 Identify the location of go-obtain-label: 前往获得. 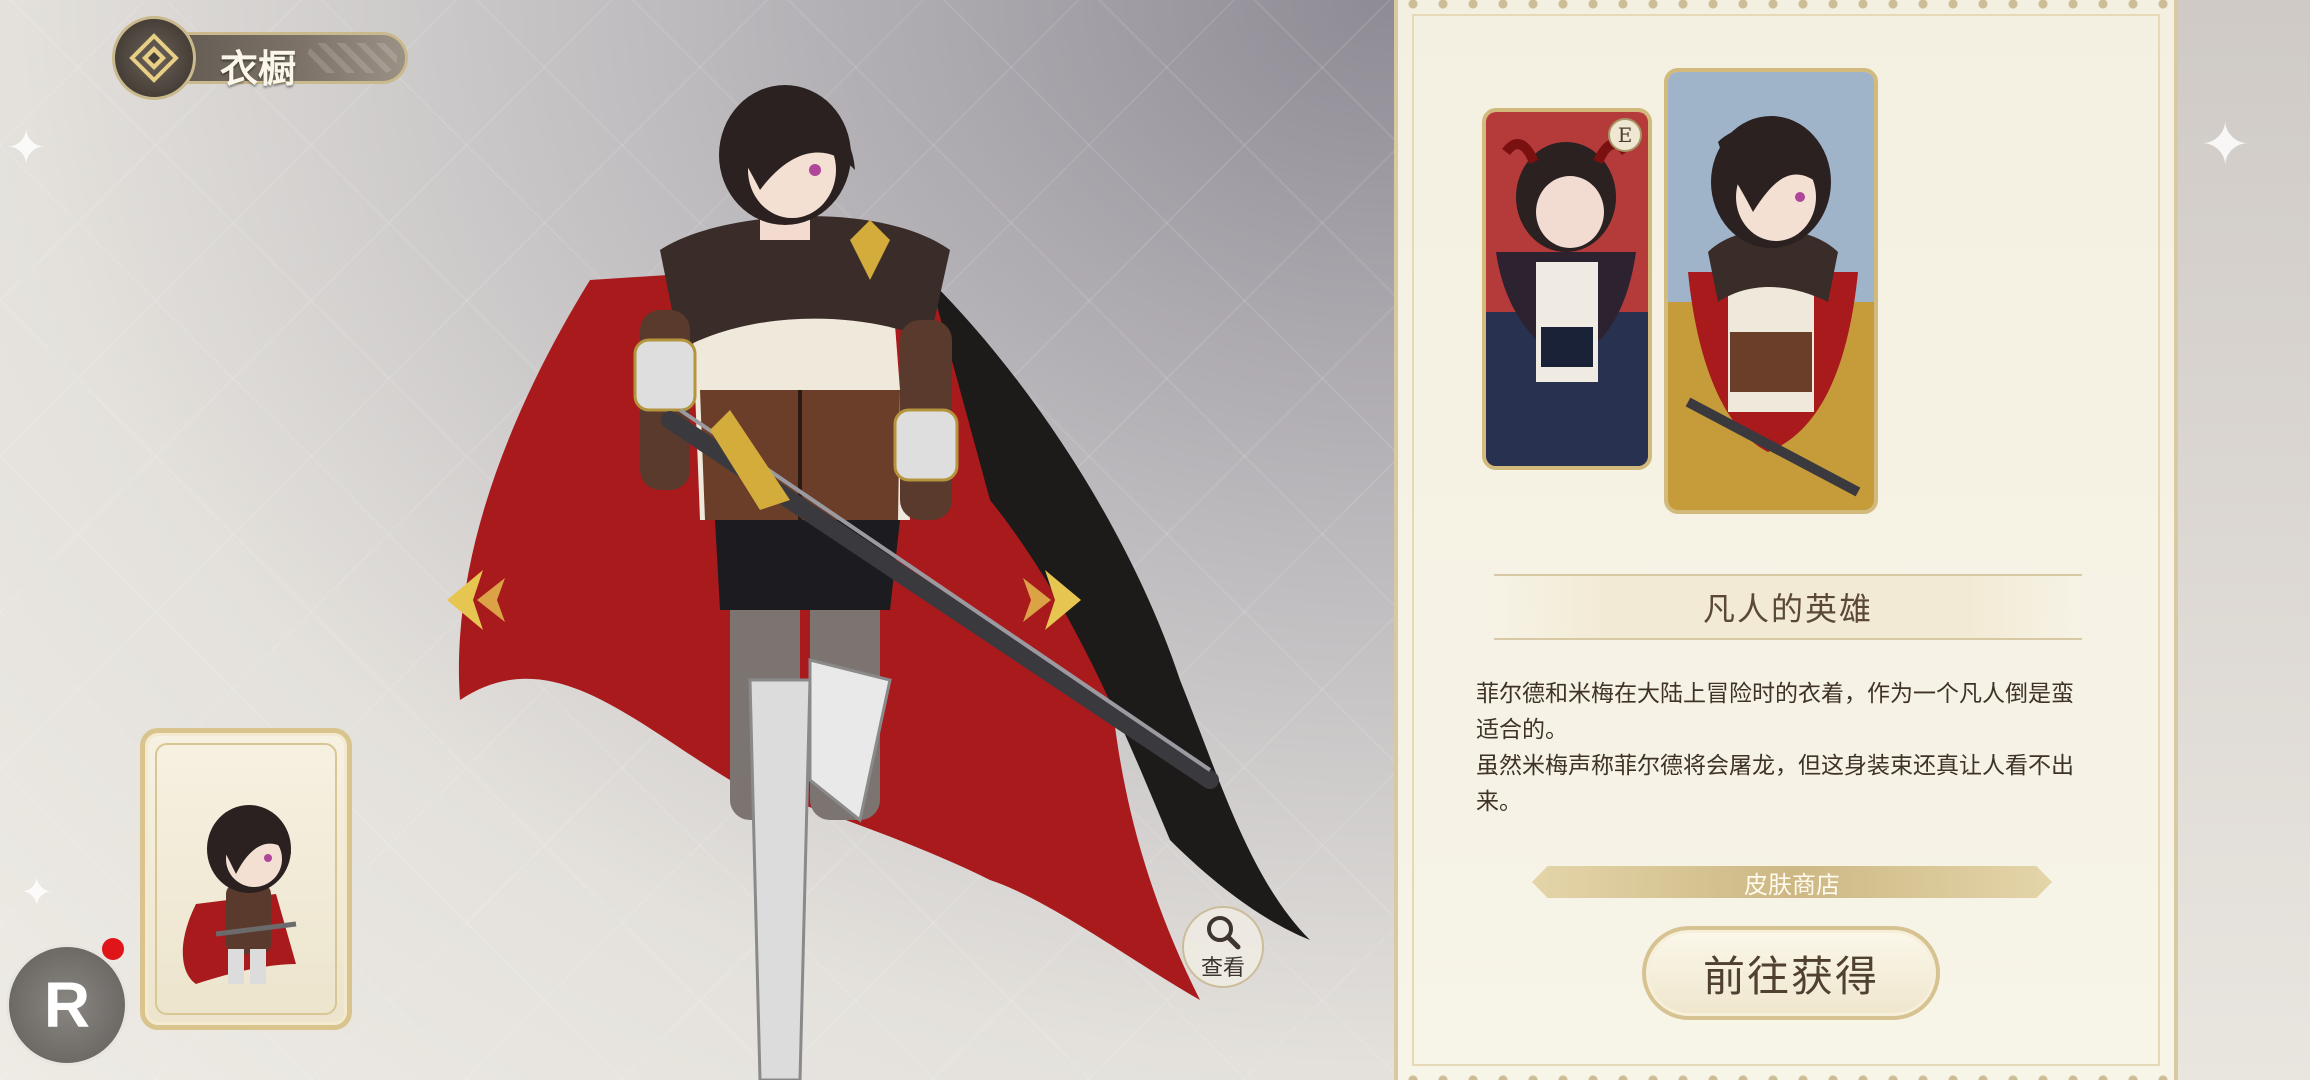
(1790, 976).